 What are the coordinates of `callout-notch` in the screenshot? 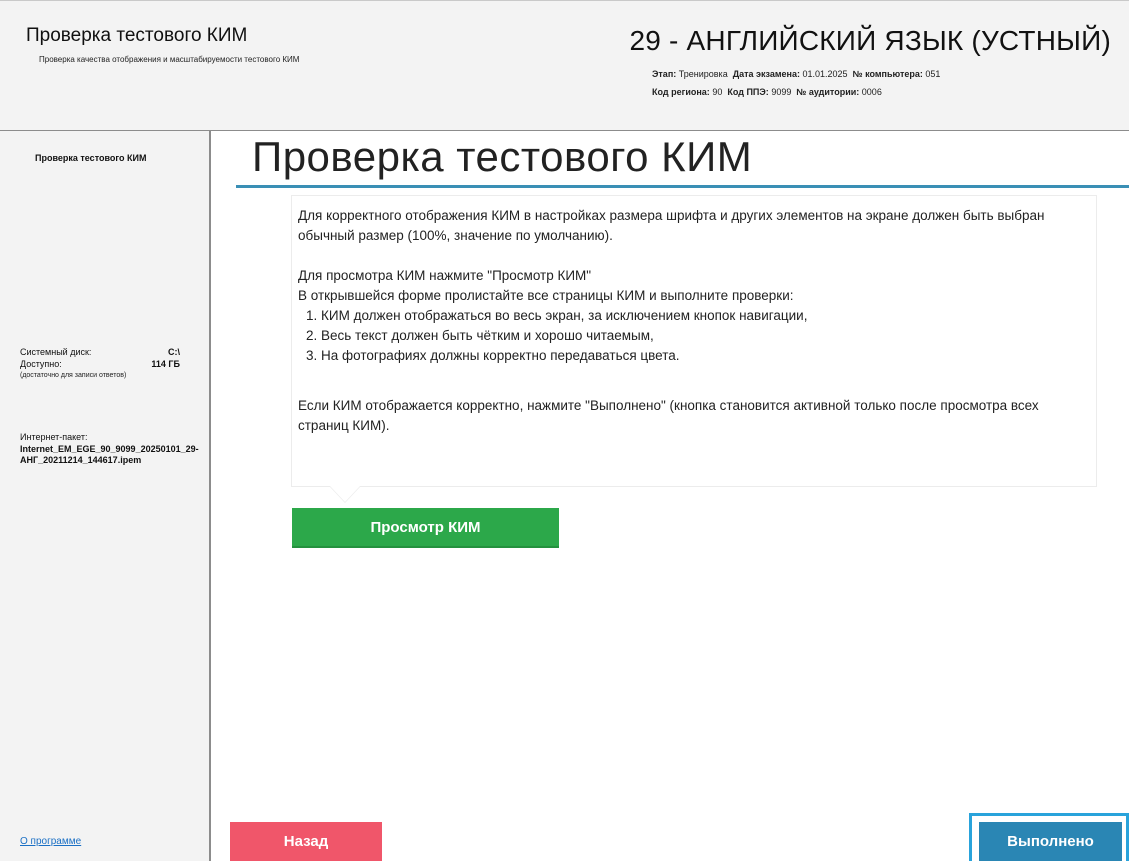 It's located at (345, 494).